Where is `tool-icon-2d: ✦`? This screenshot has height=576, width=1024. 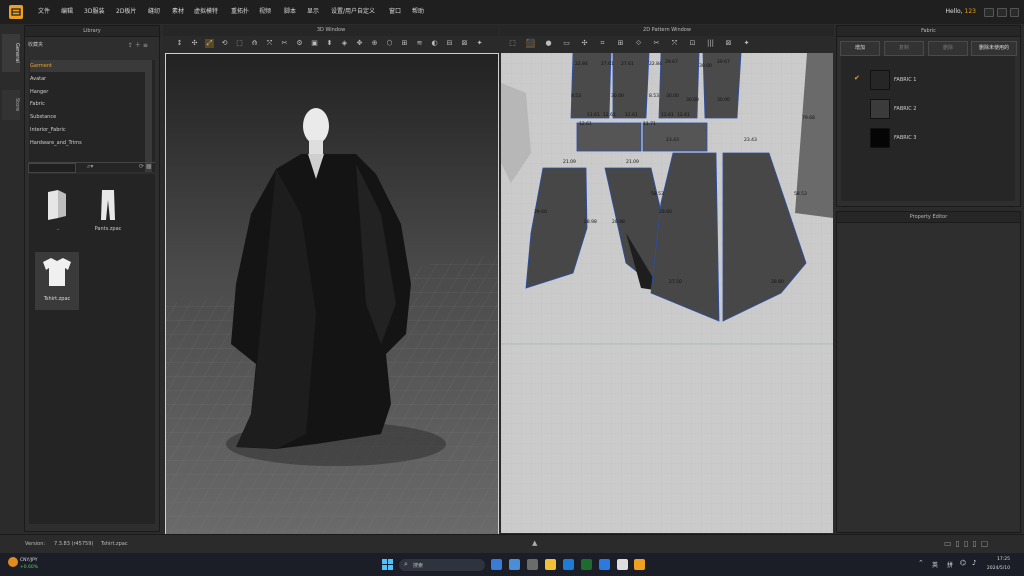 tool-icon-2d: ✦ is located at coordinates (746, 43).